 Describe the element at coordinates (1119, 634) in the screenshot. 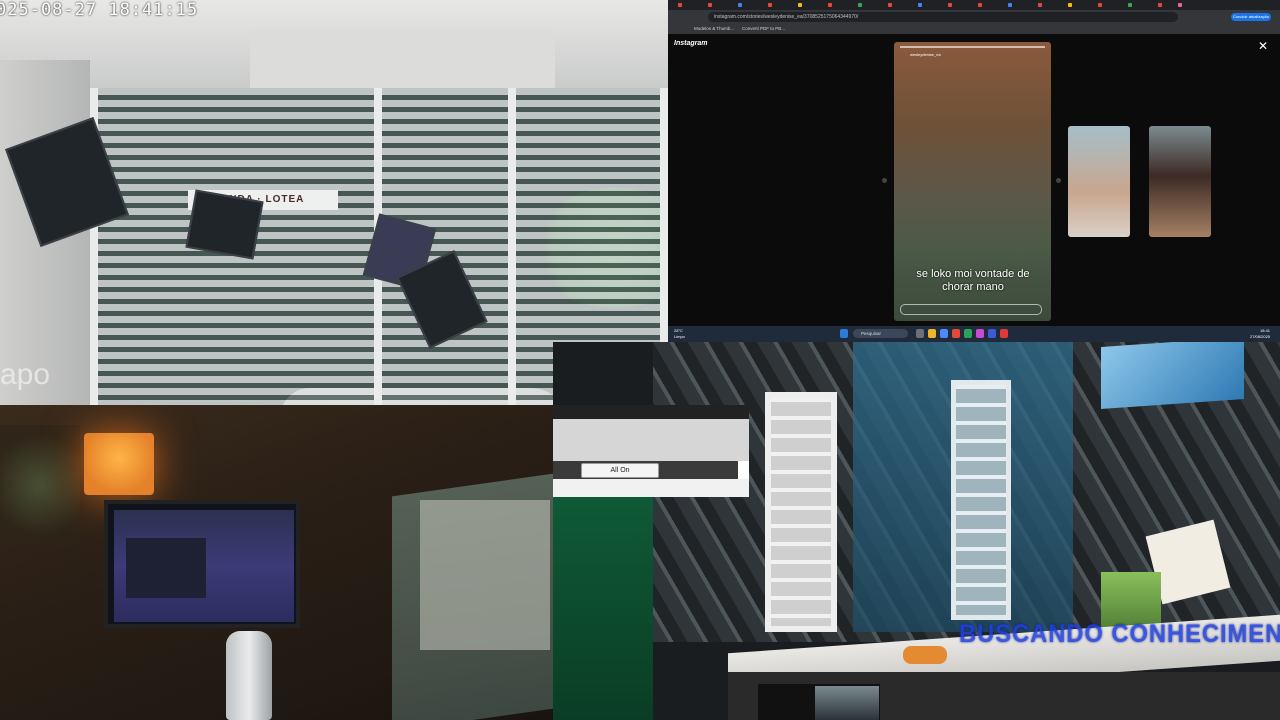

I see `overlay-text: BUSCANDO CONHECIMENTO` at that location.